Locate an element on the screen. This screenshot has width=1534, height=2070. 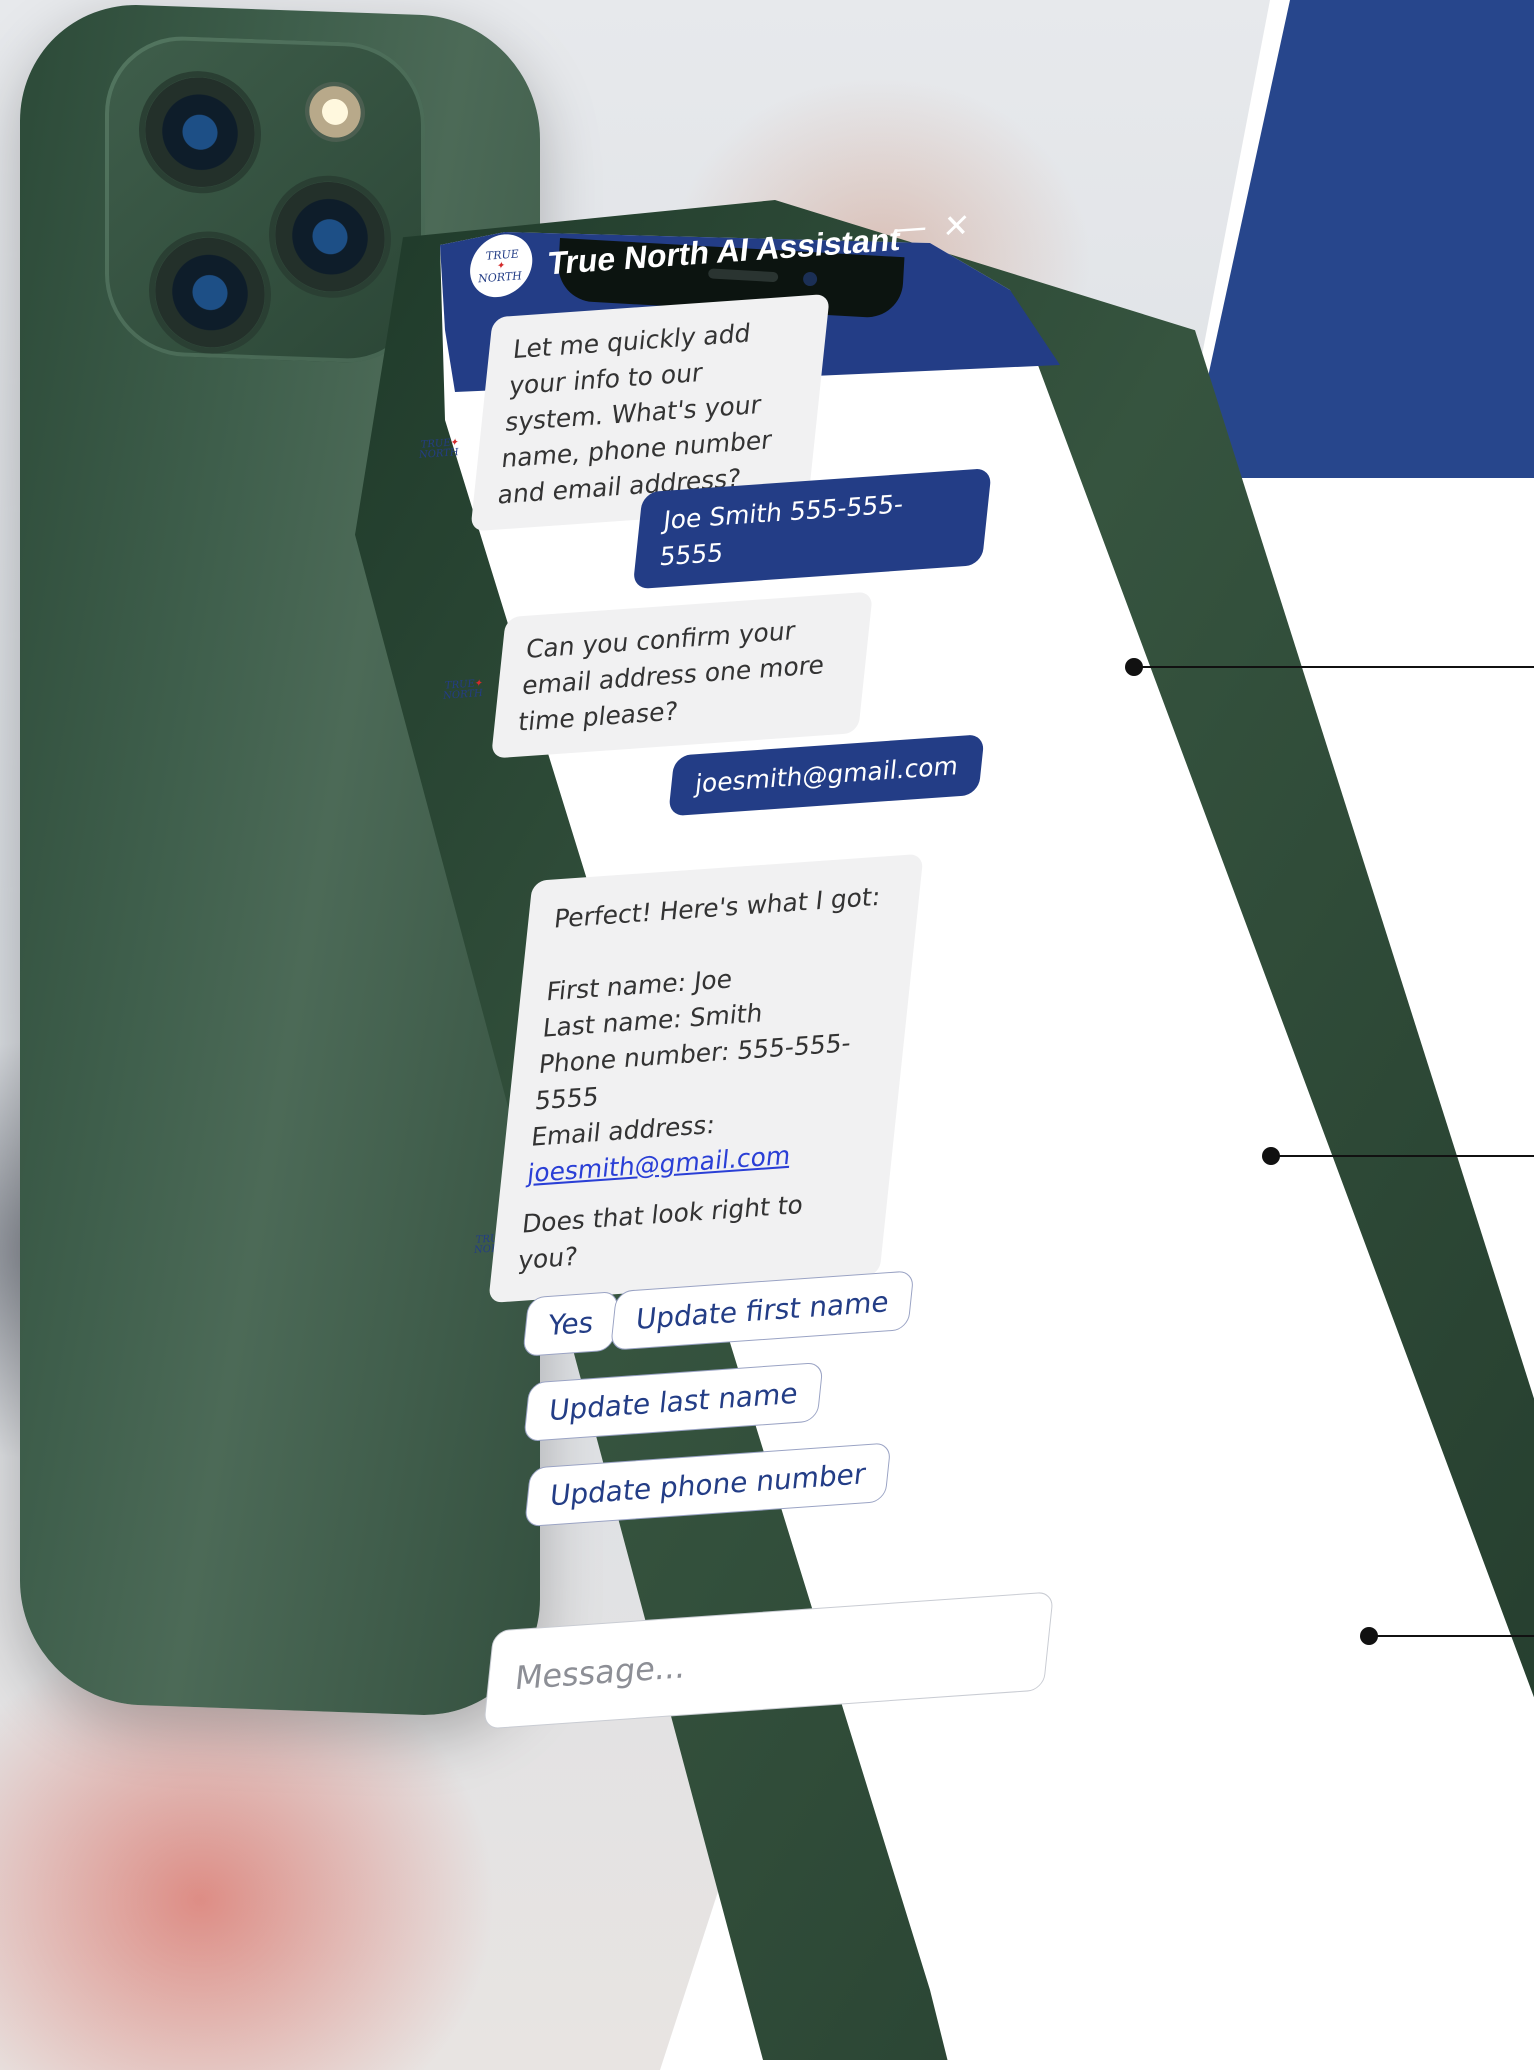
user-message: joesmith@gmail.com is located at coordinates (827, 775).